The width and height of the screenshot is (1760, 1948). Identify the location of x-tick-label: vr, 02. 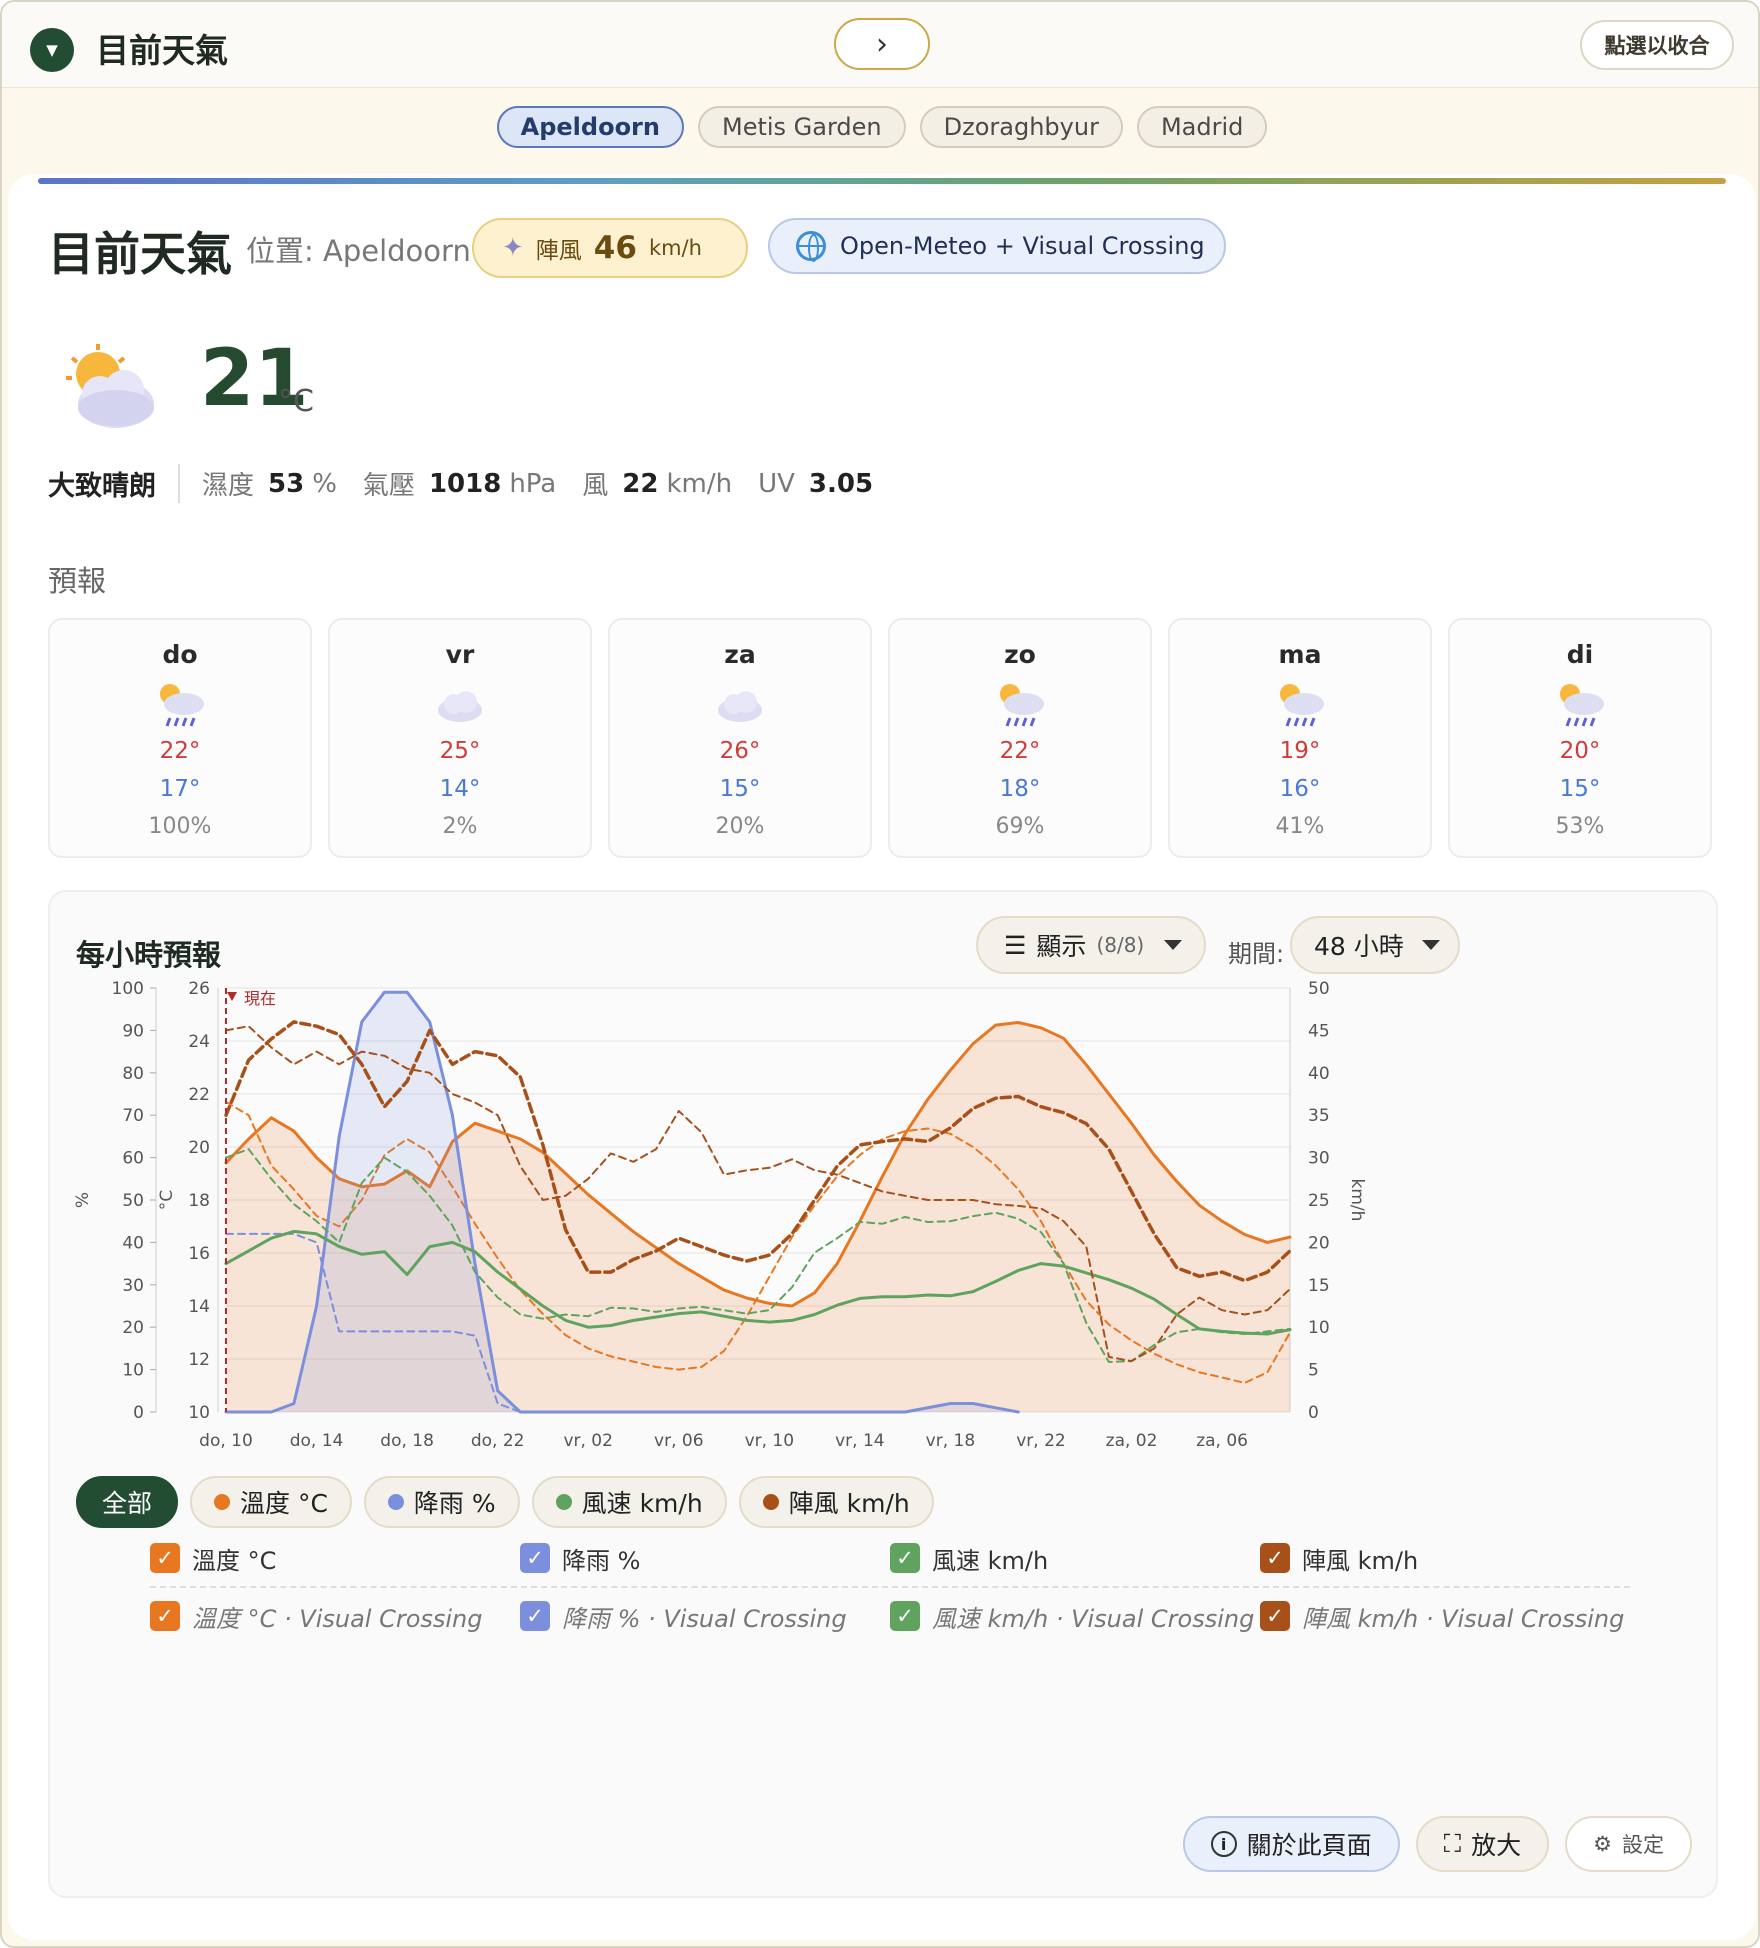
(588, 1441).